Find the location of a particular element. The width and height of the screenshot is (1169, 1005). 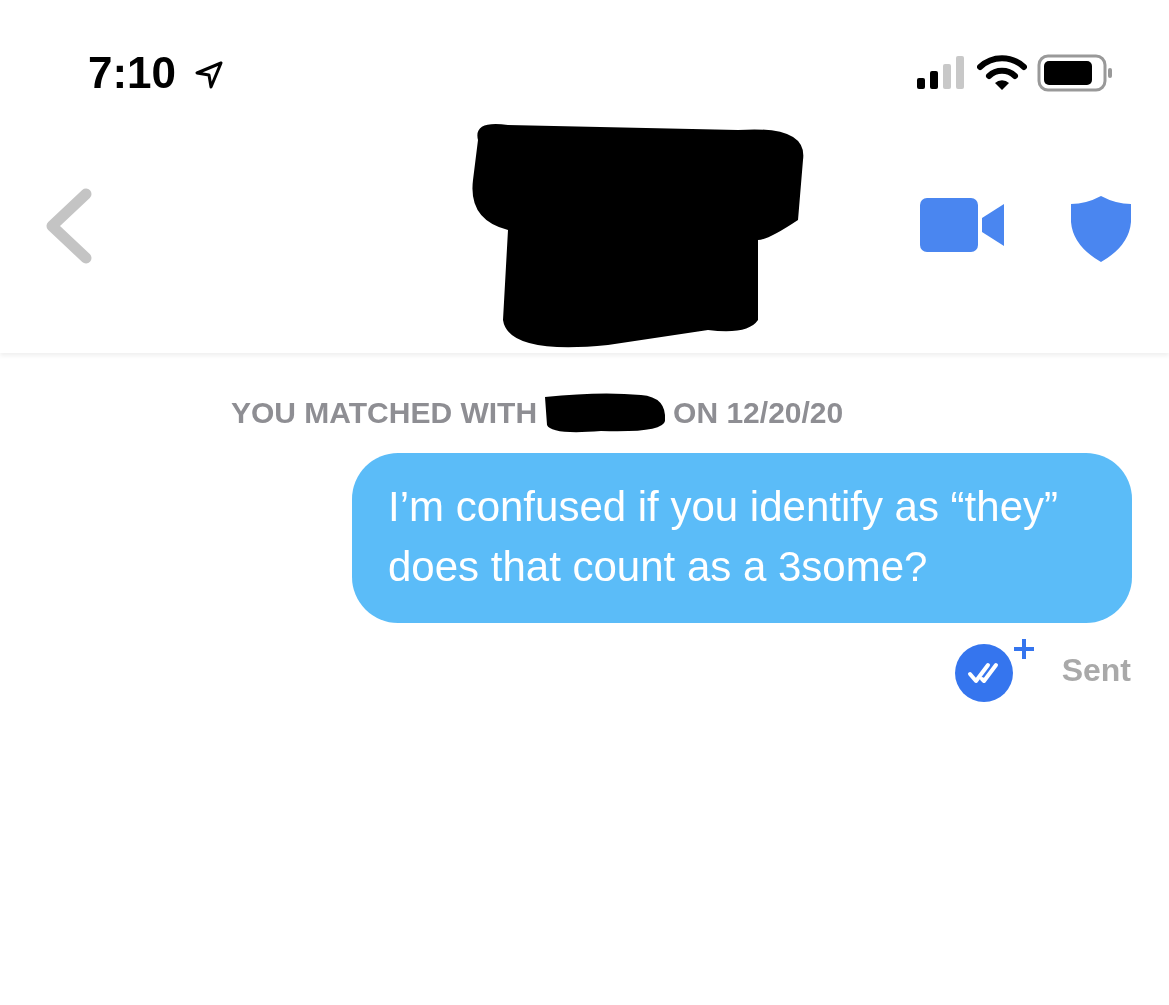

match-date-text: ON 12/20/20 is located at coordinates (758, 413).